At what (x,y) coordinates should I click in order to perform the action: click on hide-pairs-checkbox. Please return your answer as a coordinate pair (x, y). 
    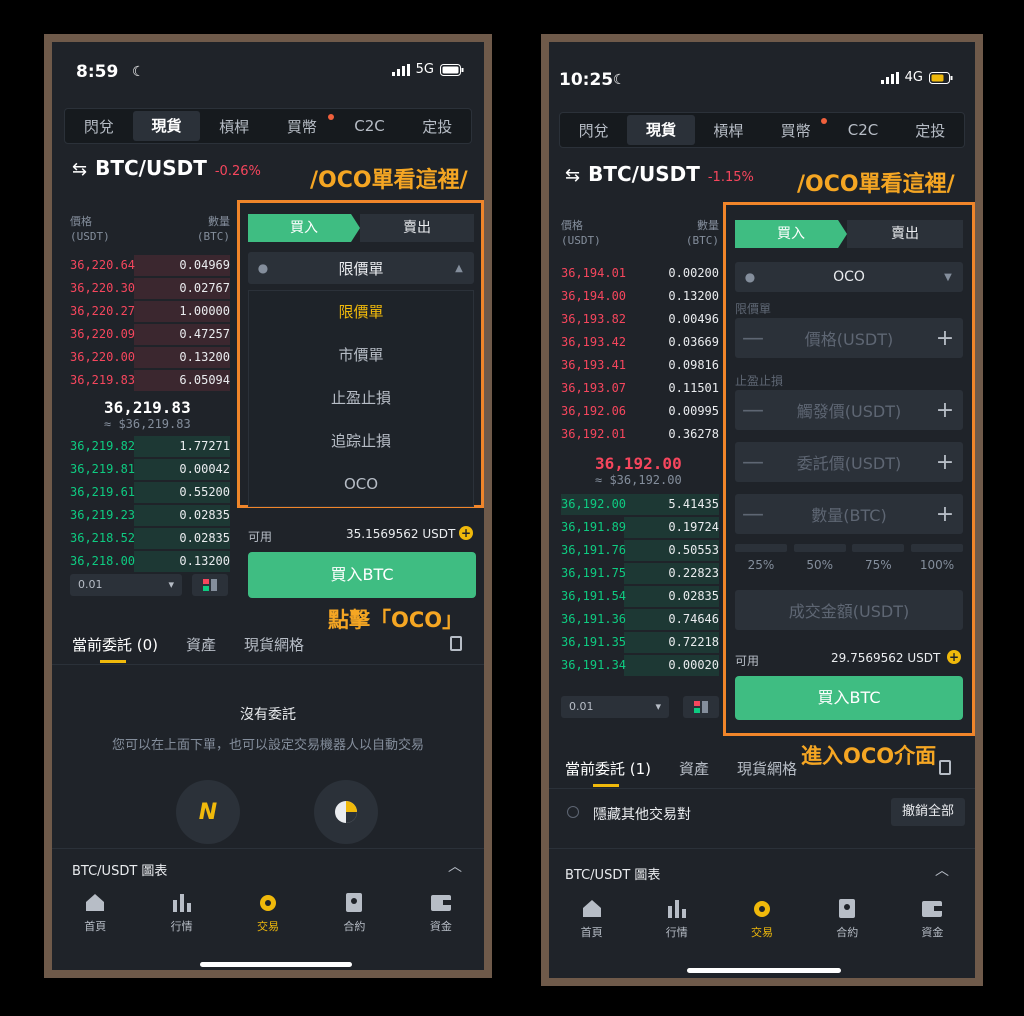
    Looking at the image, I should click on (573, 812).